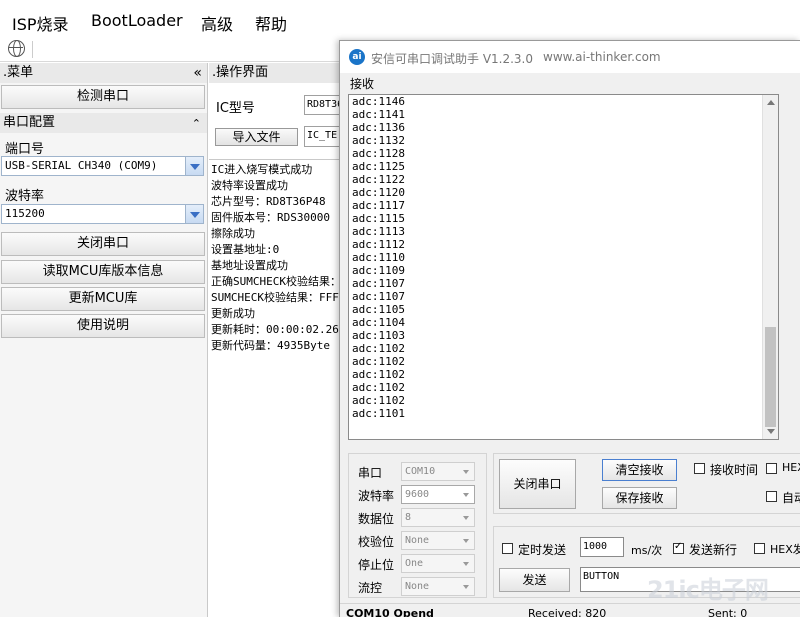  I want to click on ic-model-label: IC型号, so click(235, 108).